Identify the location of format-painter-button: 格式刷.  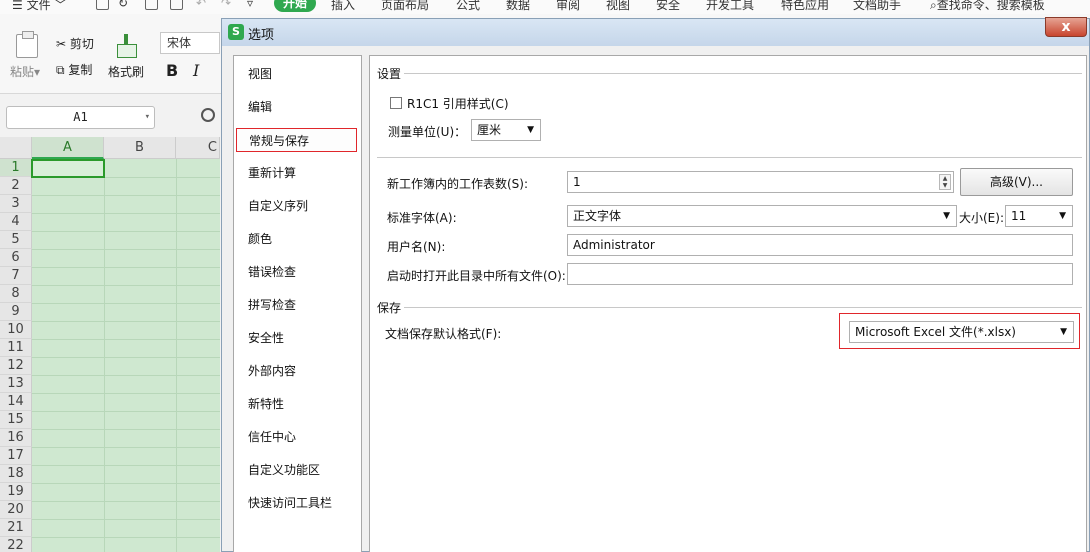
(126, 71).